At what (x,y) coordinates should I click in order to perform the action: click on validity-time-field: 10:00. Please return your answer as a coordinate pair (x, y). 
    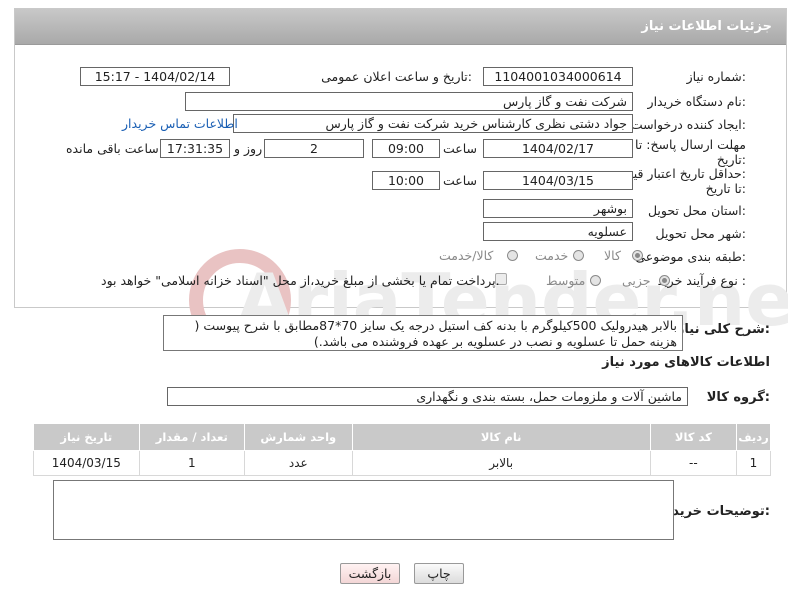
    Looking at the image, I should click on (406, 180).